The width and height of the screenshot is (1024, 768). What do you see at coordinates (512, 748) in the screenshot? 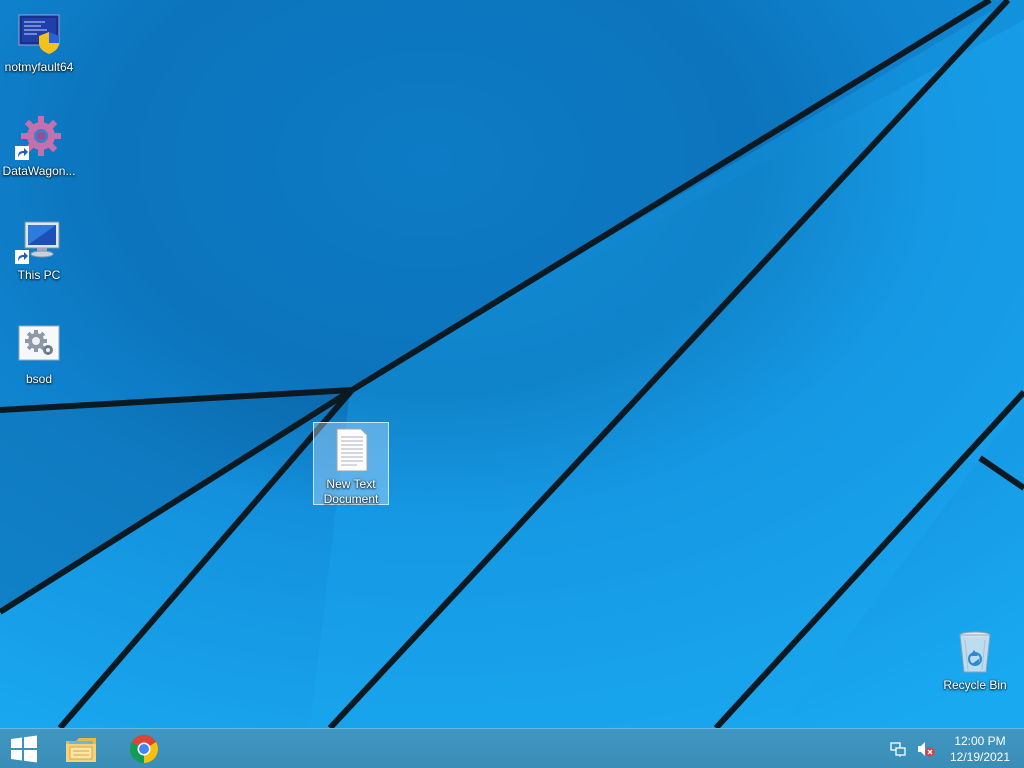
I see `taskbar: 12:00 PM 12/19/2021` at bounding box center [512, 748].